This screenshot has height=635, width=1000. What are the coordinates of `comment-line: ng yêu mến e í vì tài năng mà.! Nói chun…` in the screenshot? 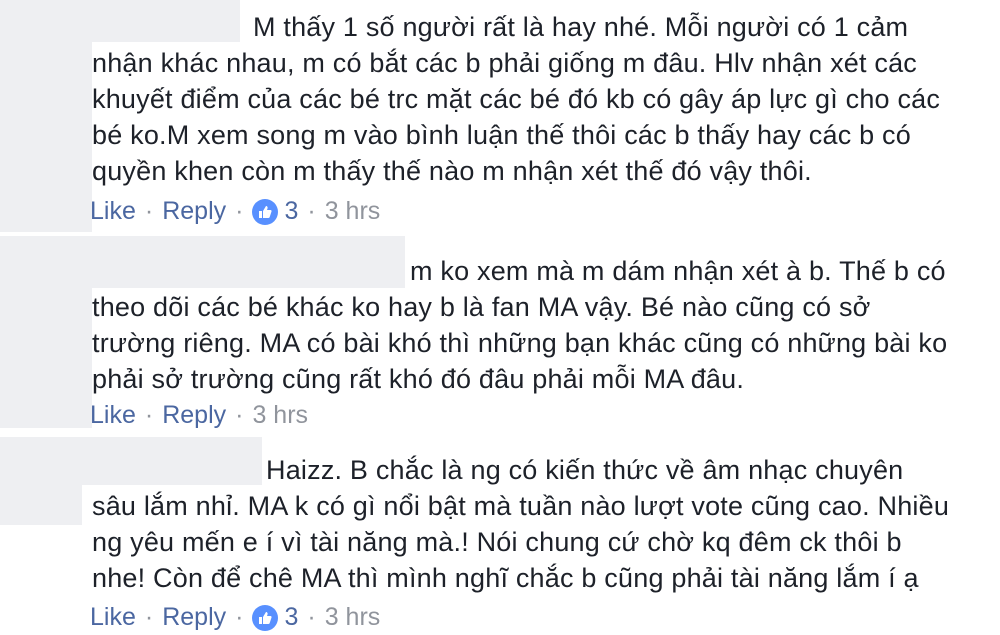 It's located at (497, 542).